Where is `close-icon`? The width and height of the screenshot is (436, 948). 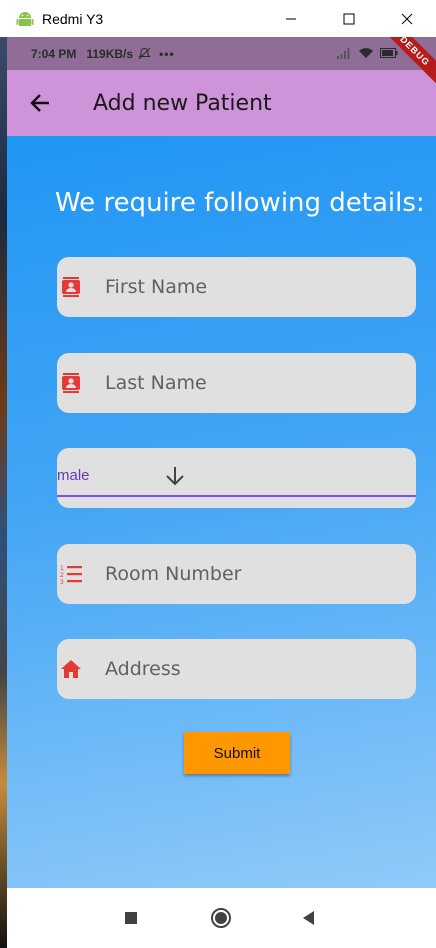 close-icon is located at coordinates (407, 18).